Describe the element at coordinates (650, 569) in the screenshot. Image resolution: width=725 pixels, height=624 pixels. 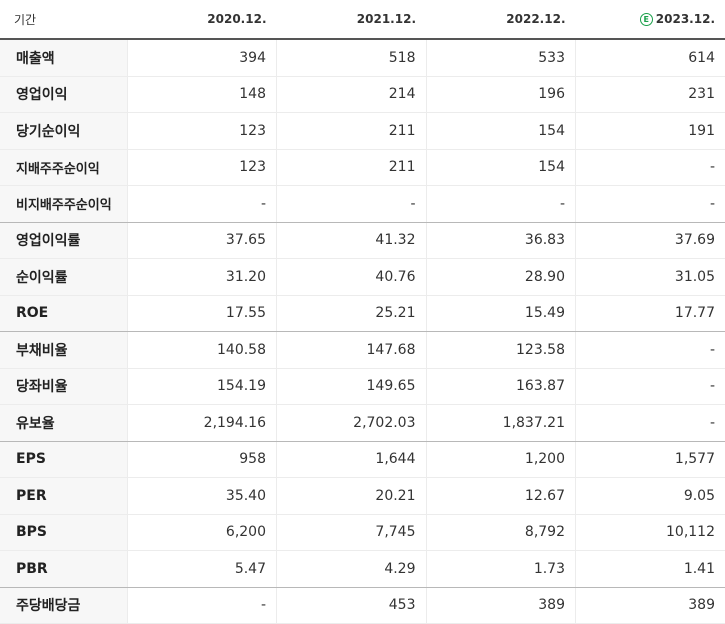
I see `value-cell: 1.41` at that location.